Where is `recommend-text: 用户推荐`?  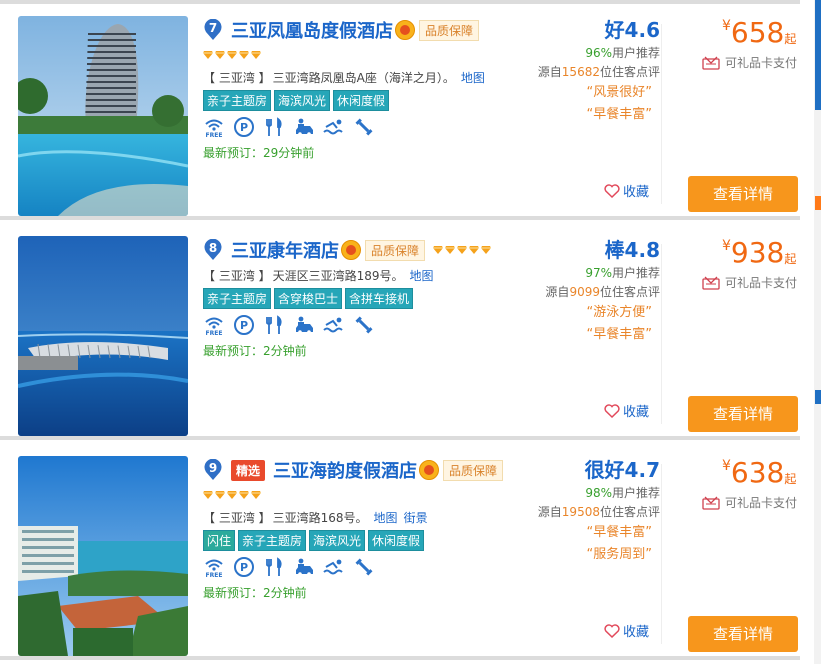
recommend-text: 用户推荐 is located at coordinates (635, 493).